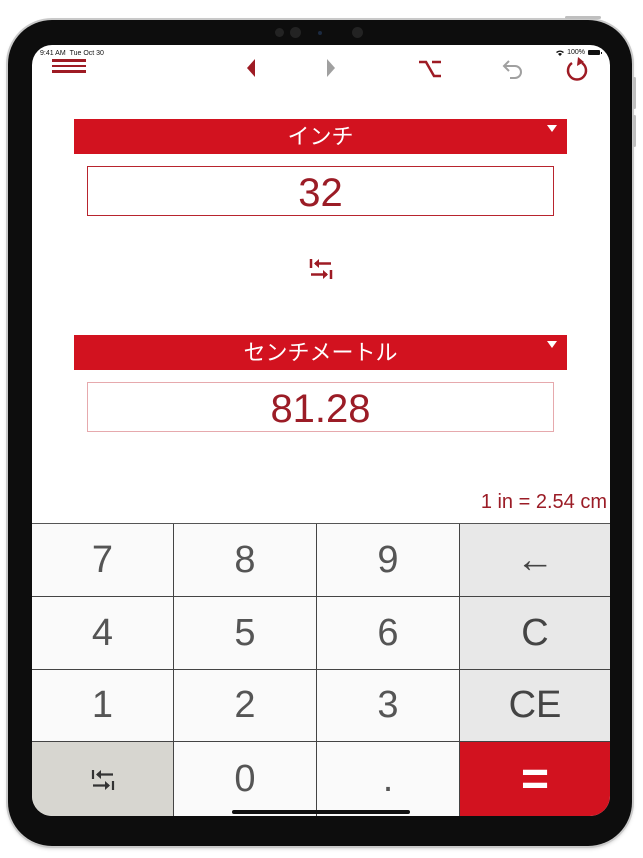 Image resolution: width=643 pixels, height=858 pixels. I want to click on back-button, so click(251, 70).